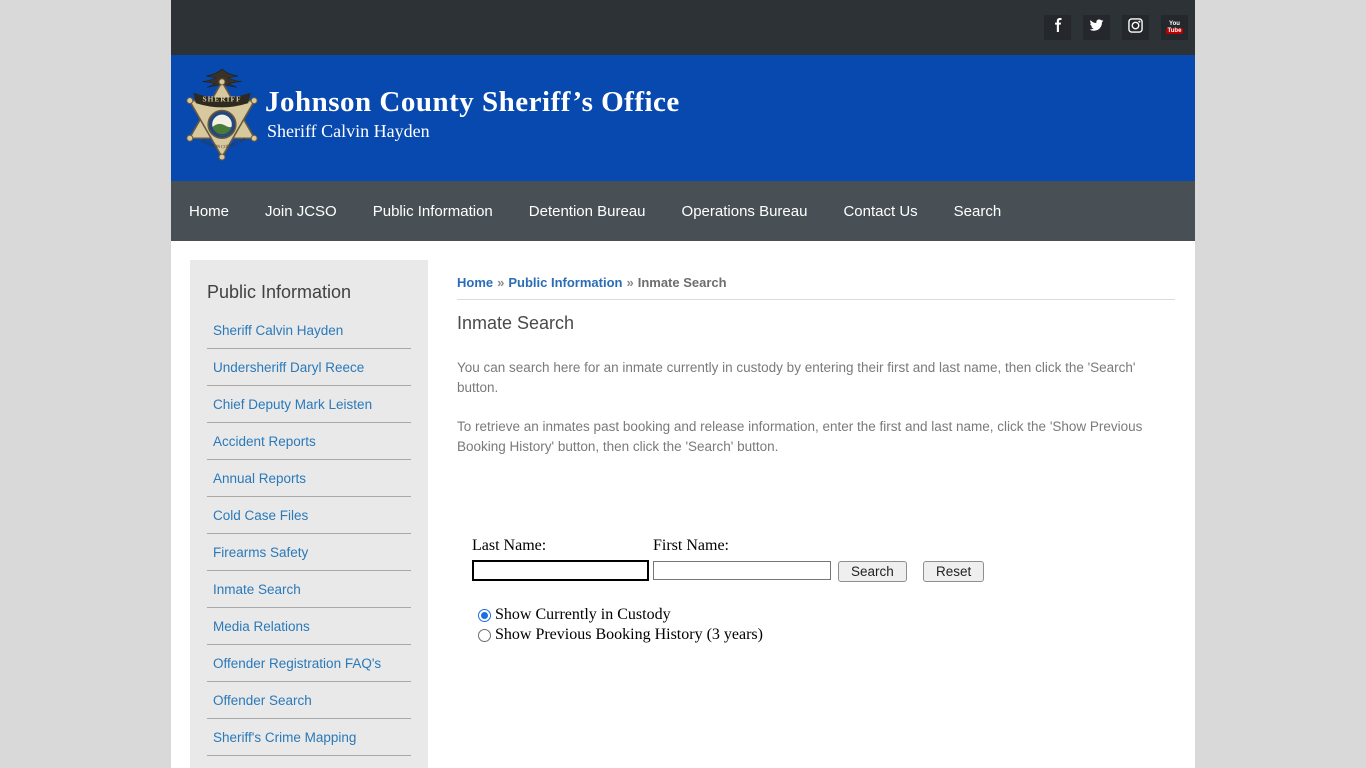 The image size is (1366, 768). Describe the element at coordinates (279, 292) in the screenshot. I see `sidebar-heading: Public Information` at that location.